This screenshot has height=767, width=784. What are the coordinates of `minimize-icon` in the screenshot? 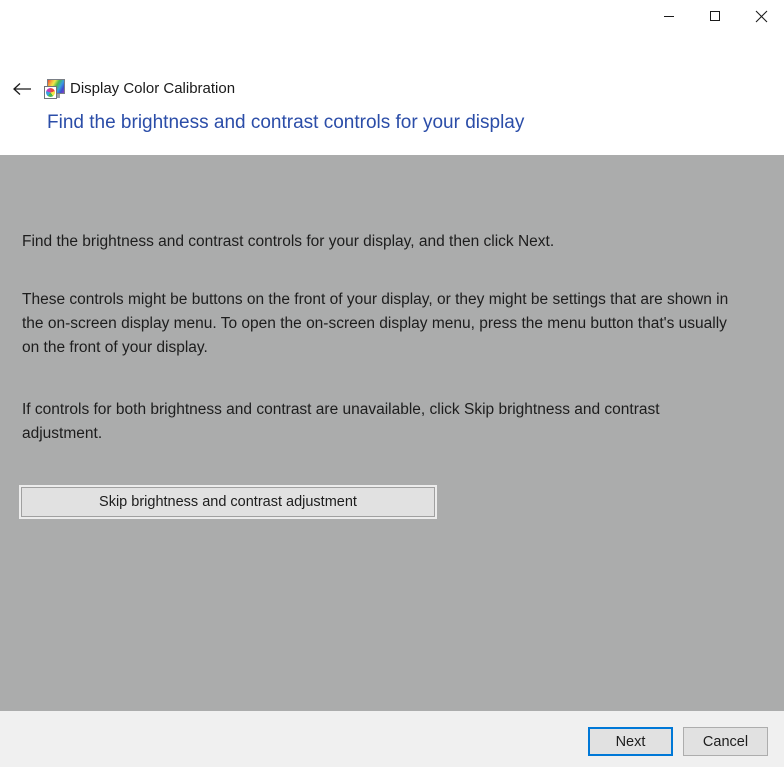 It's located at (669, 16).